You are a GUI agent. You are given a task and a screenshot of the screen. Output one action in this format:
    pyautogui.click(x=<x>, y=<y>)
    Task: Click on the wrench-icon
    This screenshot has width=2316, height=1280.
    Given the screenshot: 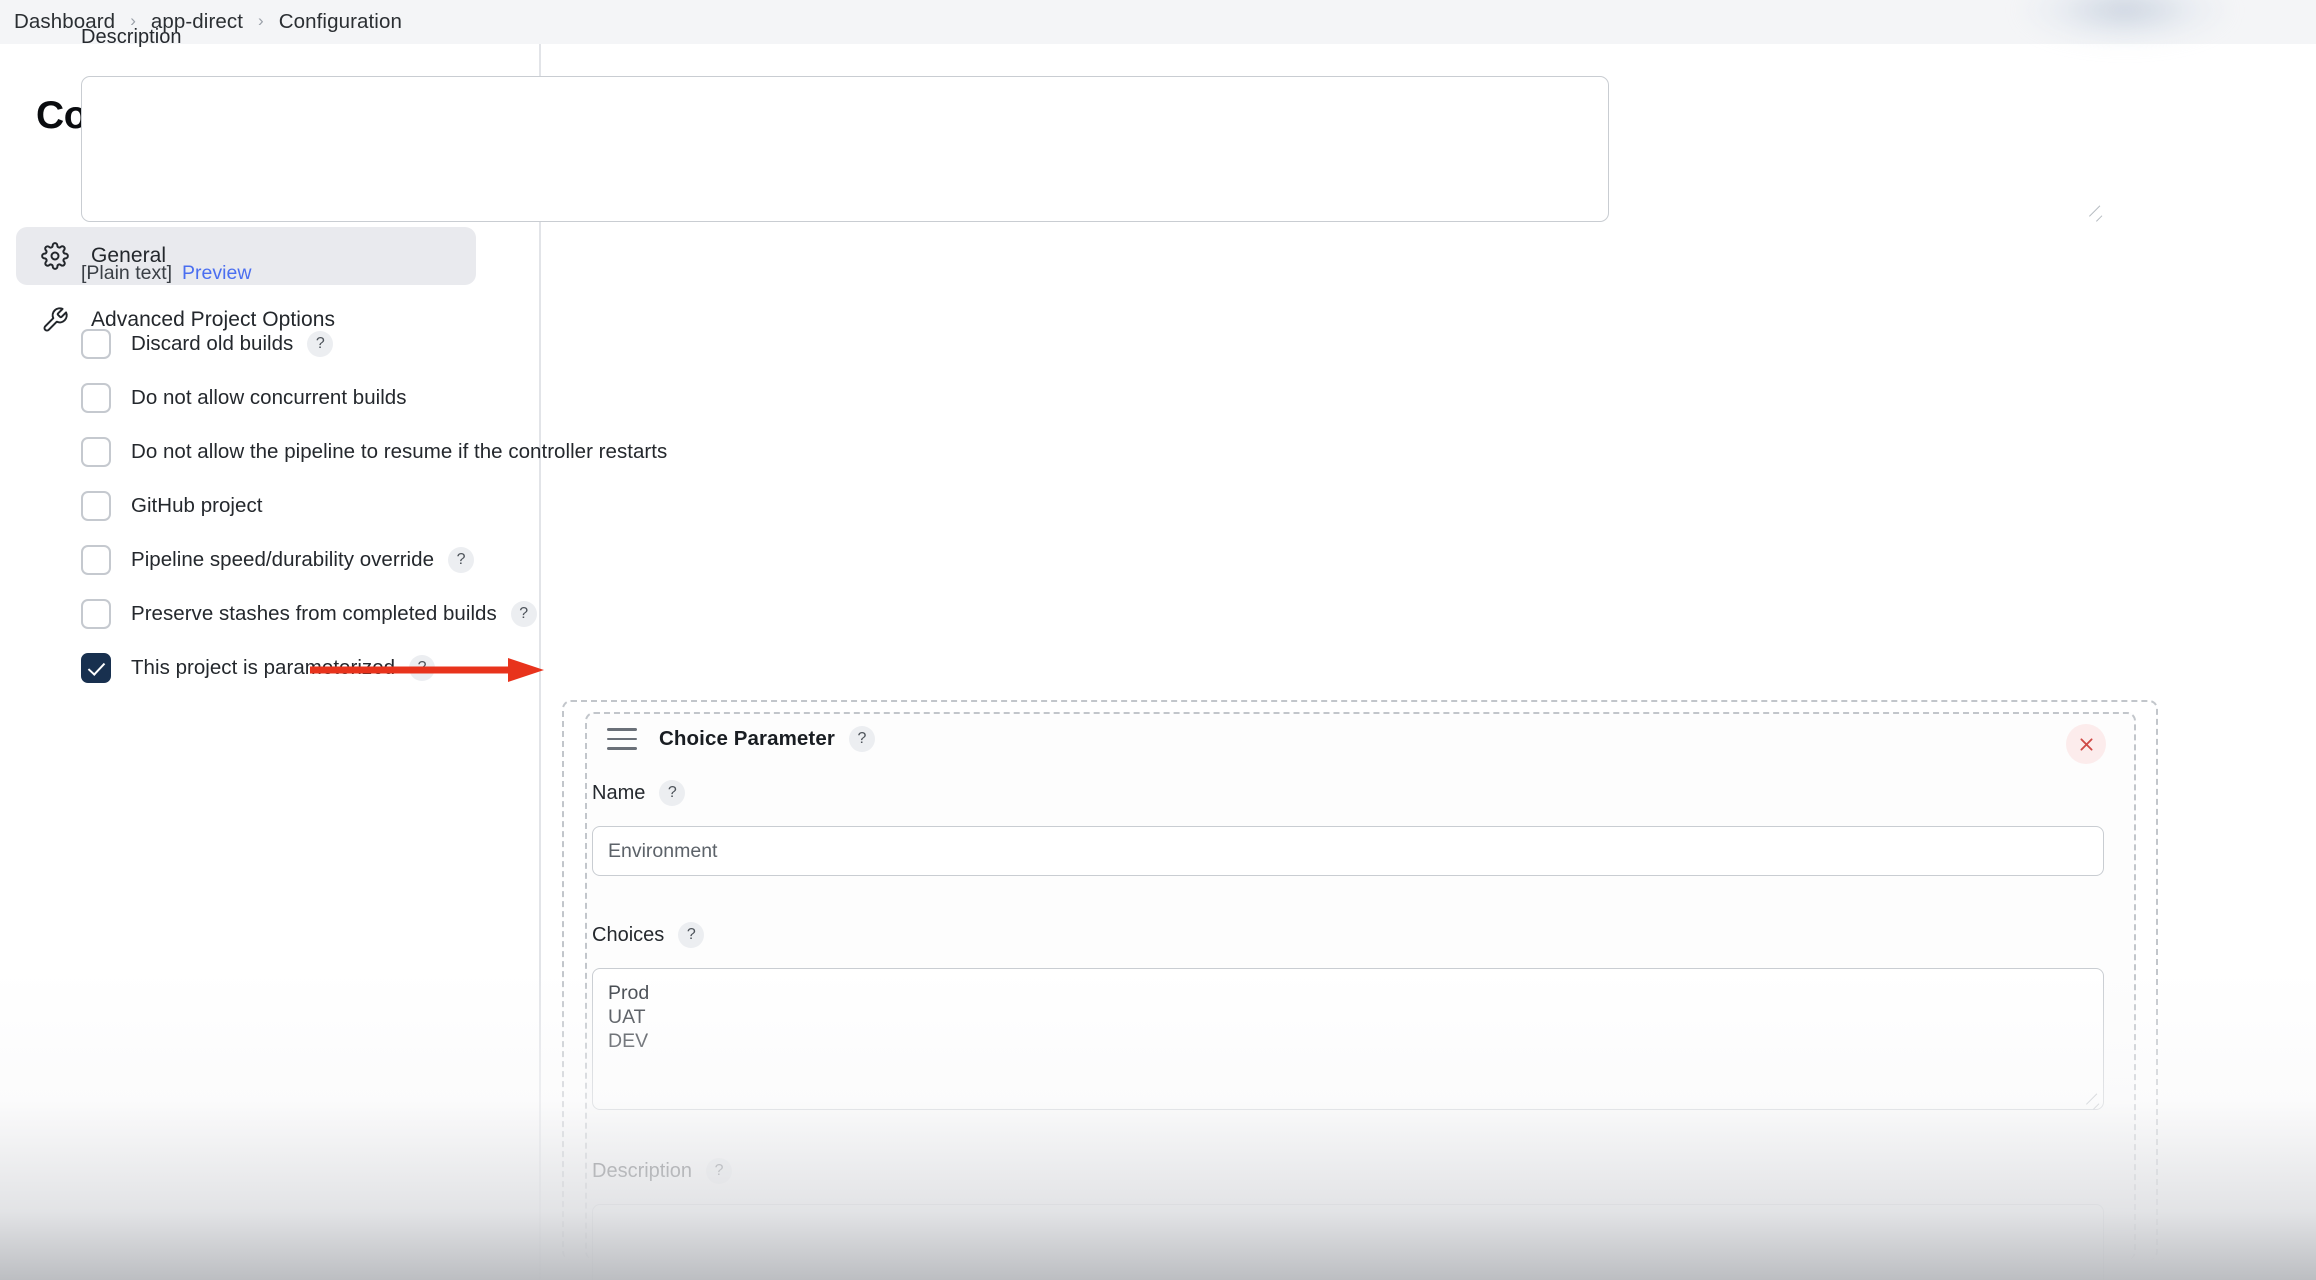 What is the action you would take?
    pyautogui.click(x=55, y=320)
    